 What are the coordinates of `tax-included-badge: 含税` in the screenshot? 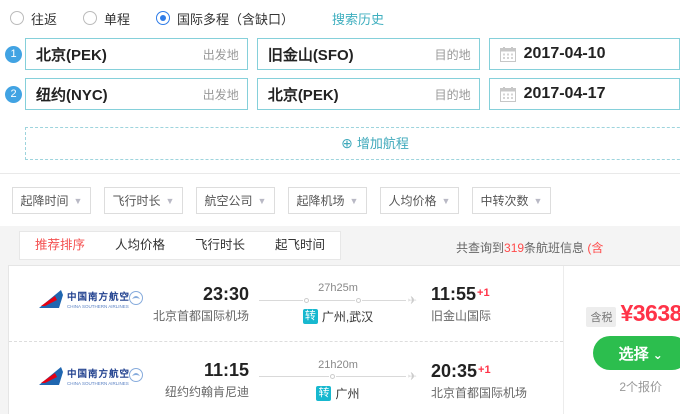 It's located at (601, 317).